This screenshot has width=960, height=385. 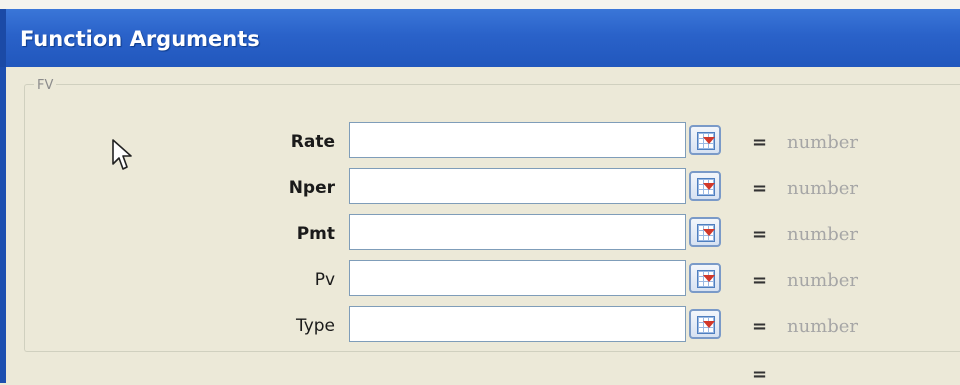 I want to click on argument-row-rate: Rate = number, so click(x=480, y=142).